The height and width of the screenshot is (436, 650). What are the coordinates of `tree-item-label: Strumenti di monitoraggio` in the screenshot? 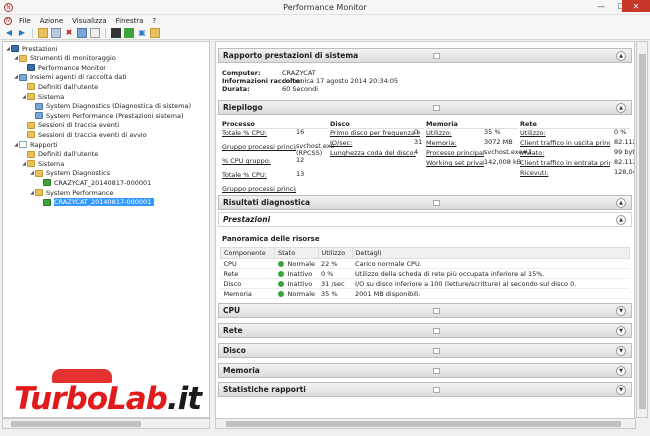 It's located at (73, 58).